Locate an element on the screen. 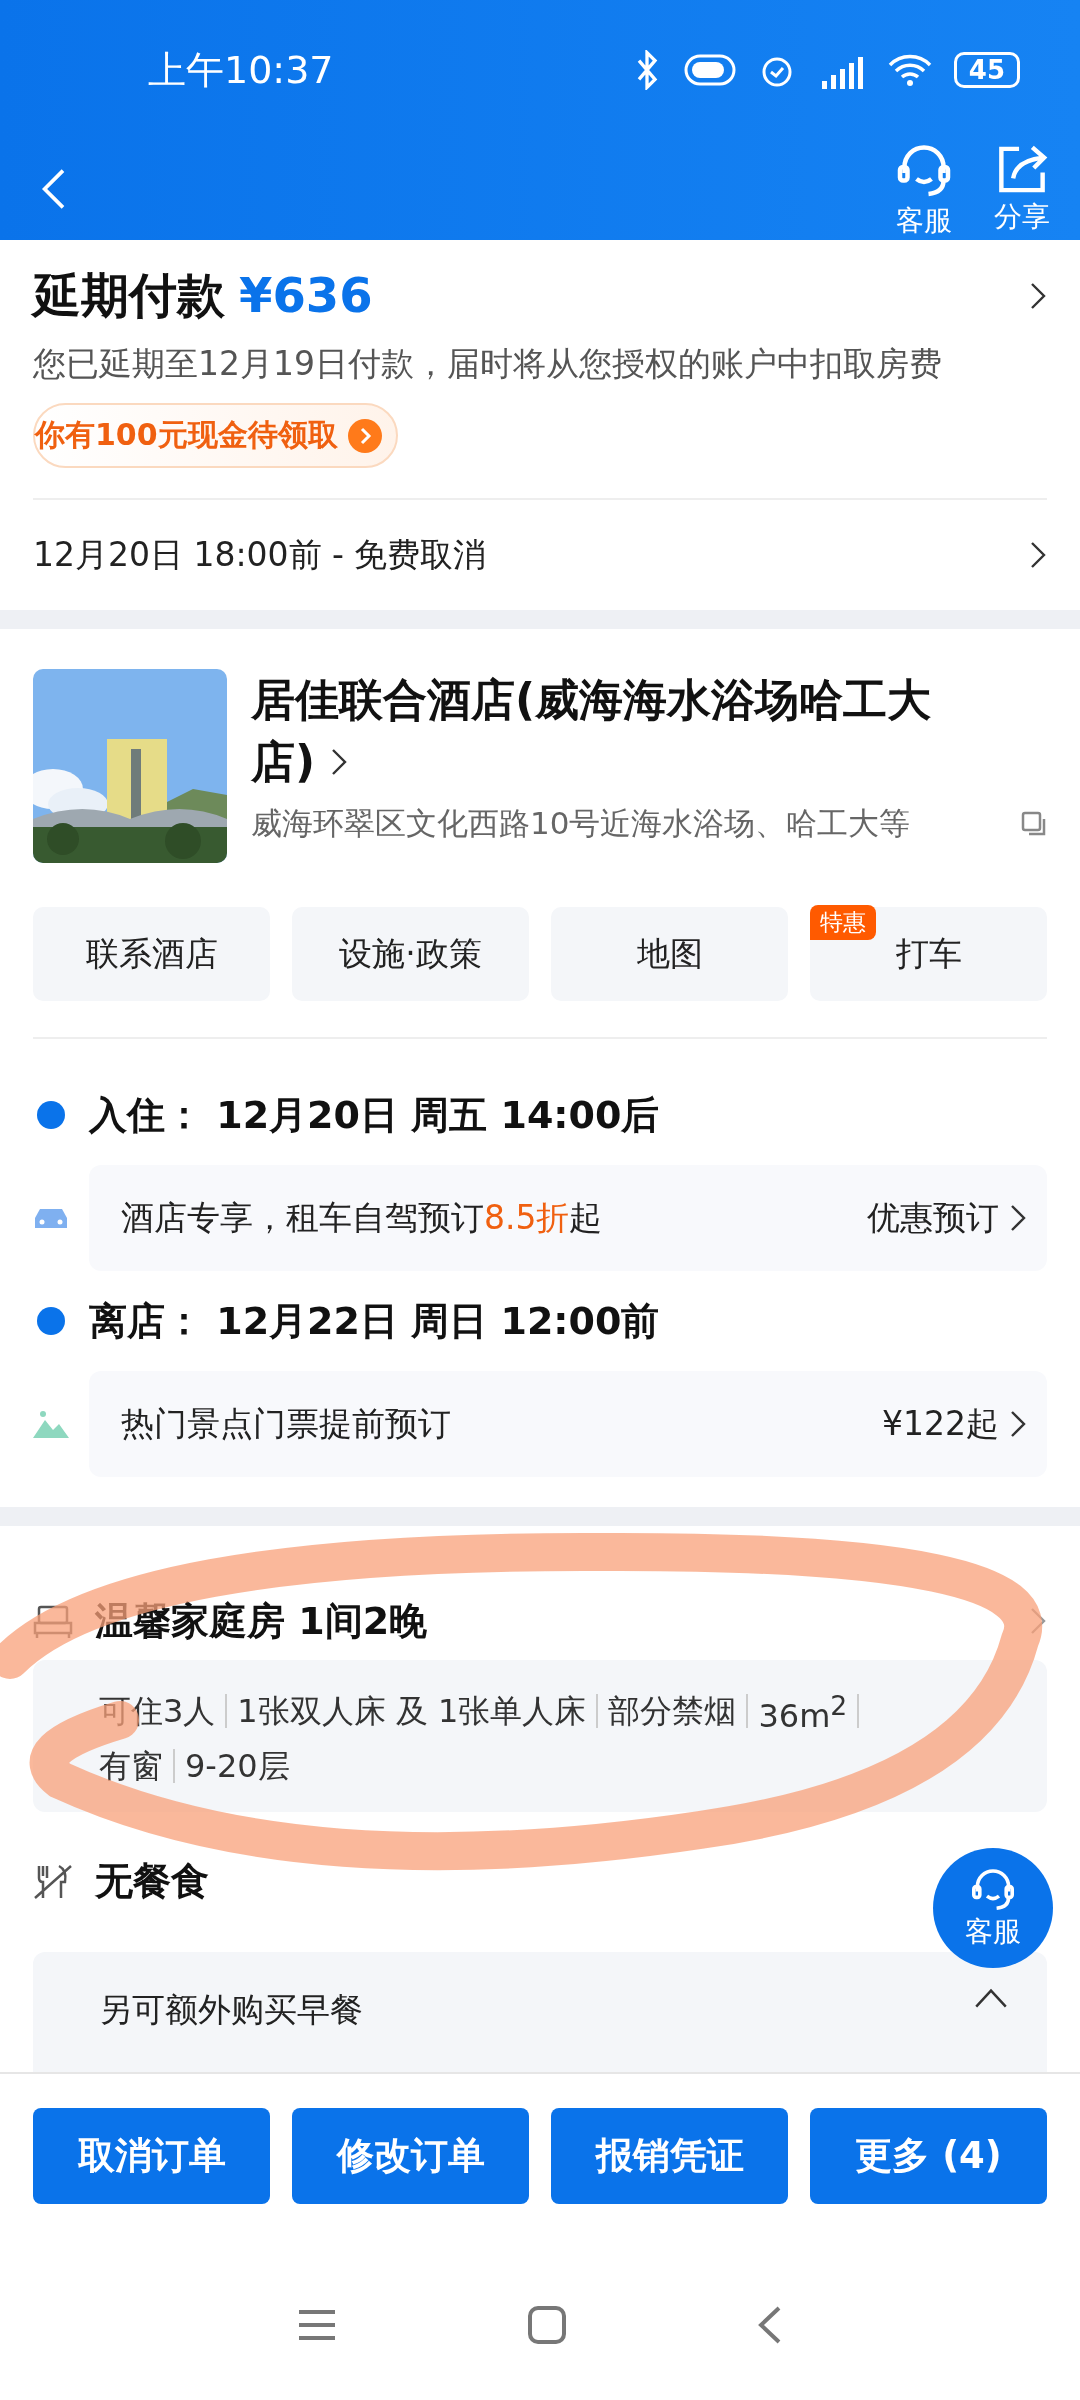  hotel-action-button: 联系酒店 is located at coordinates (151, 954).